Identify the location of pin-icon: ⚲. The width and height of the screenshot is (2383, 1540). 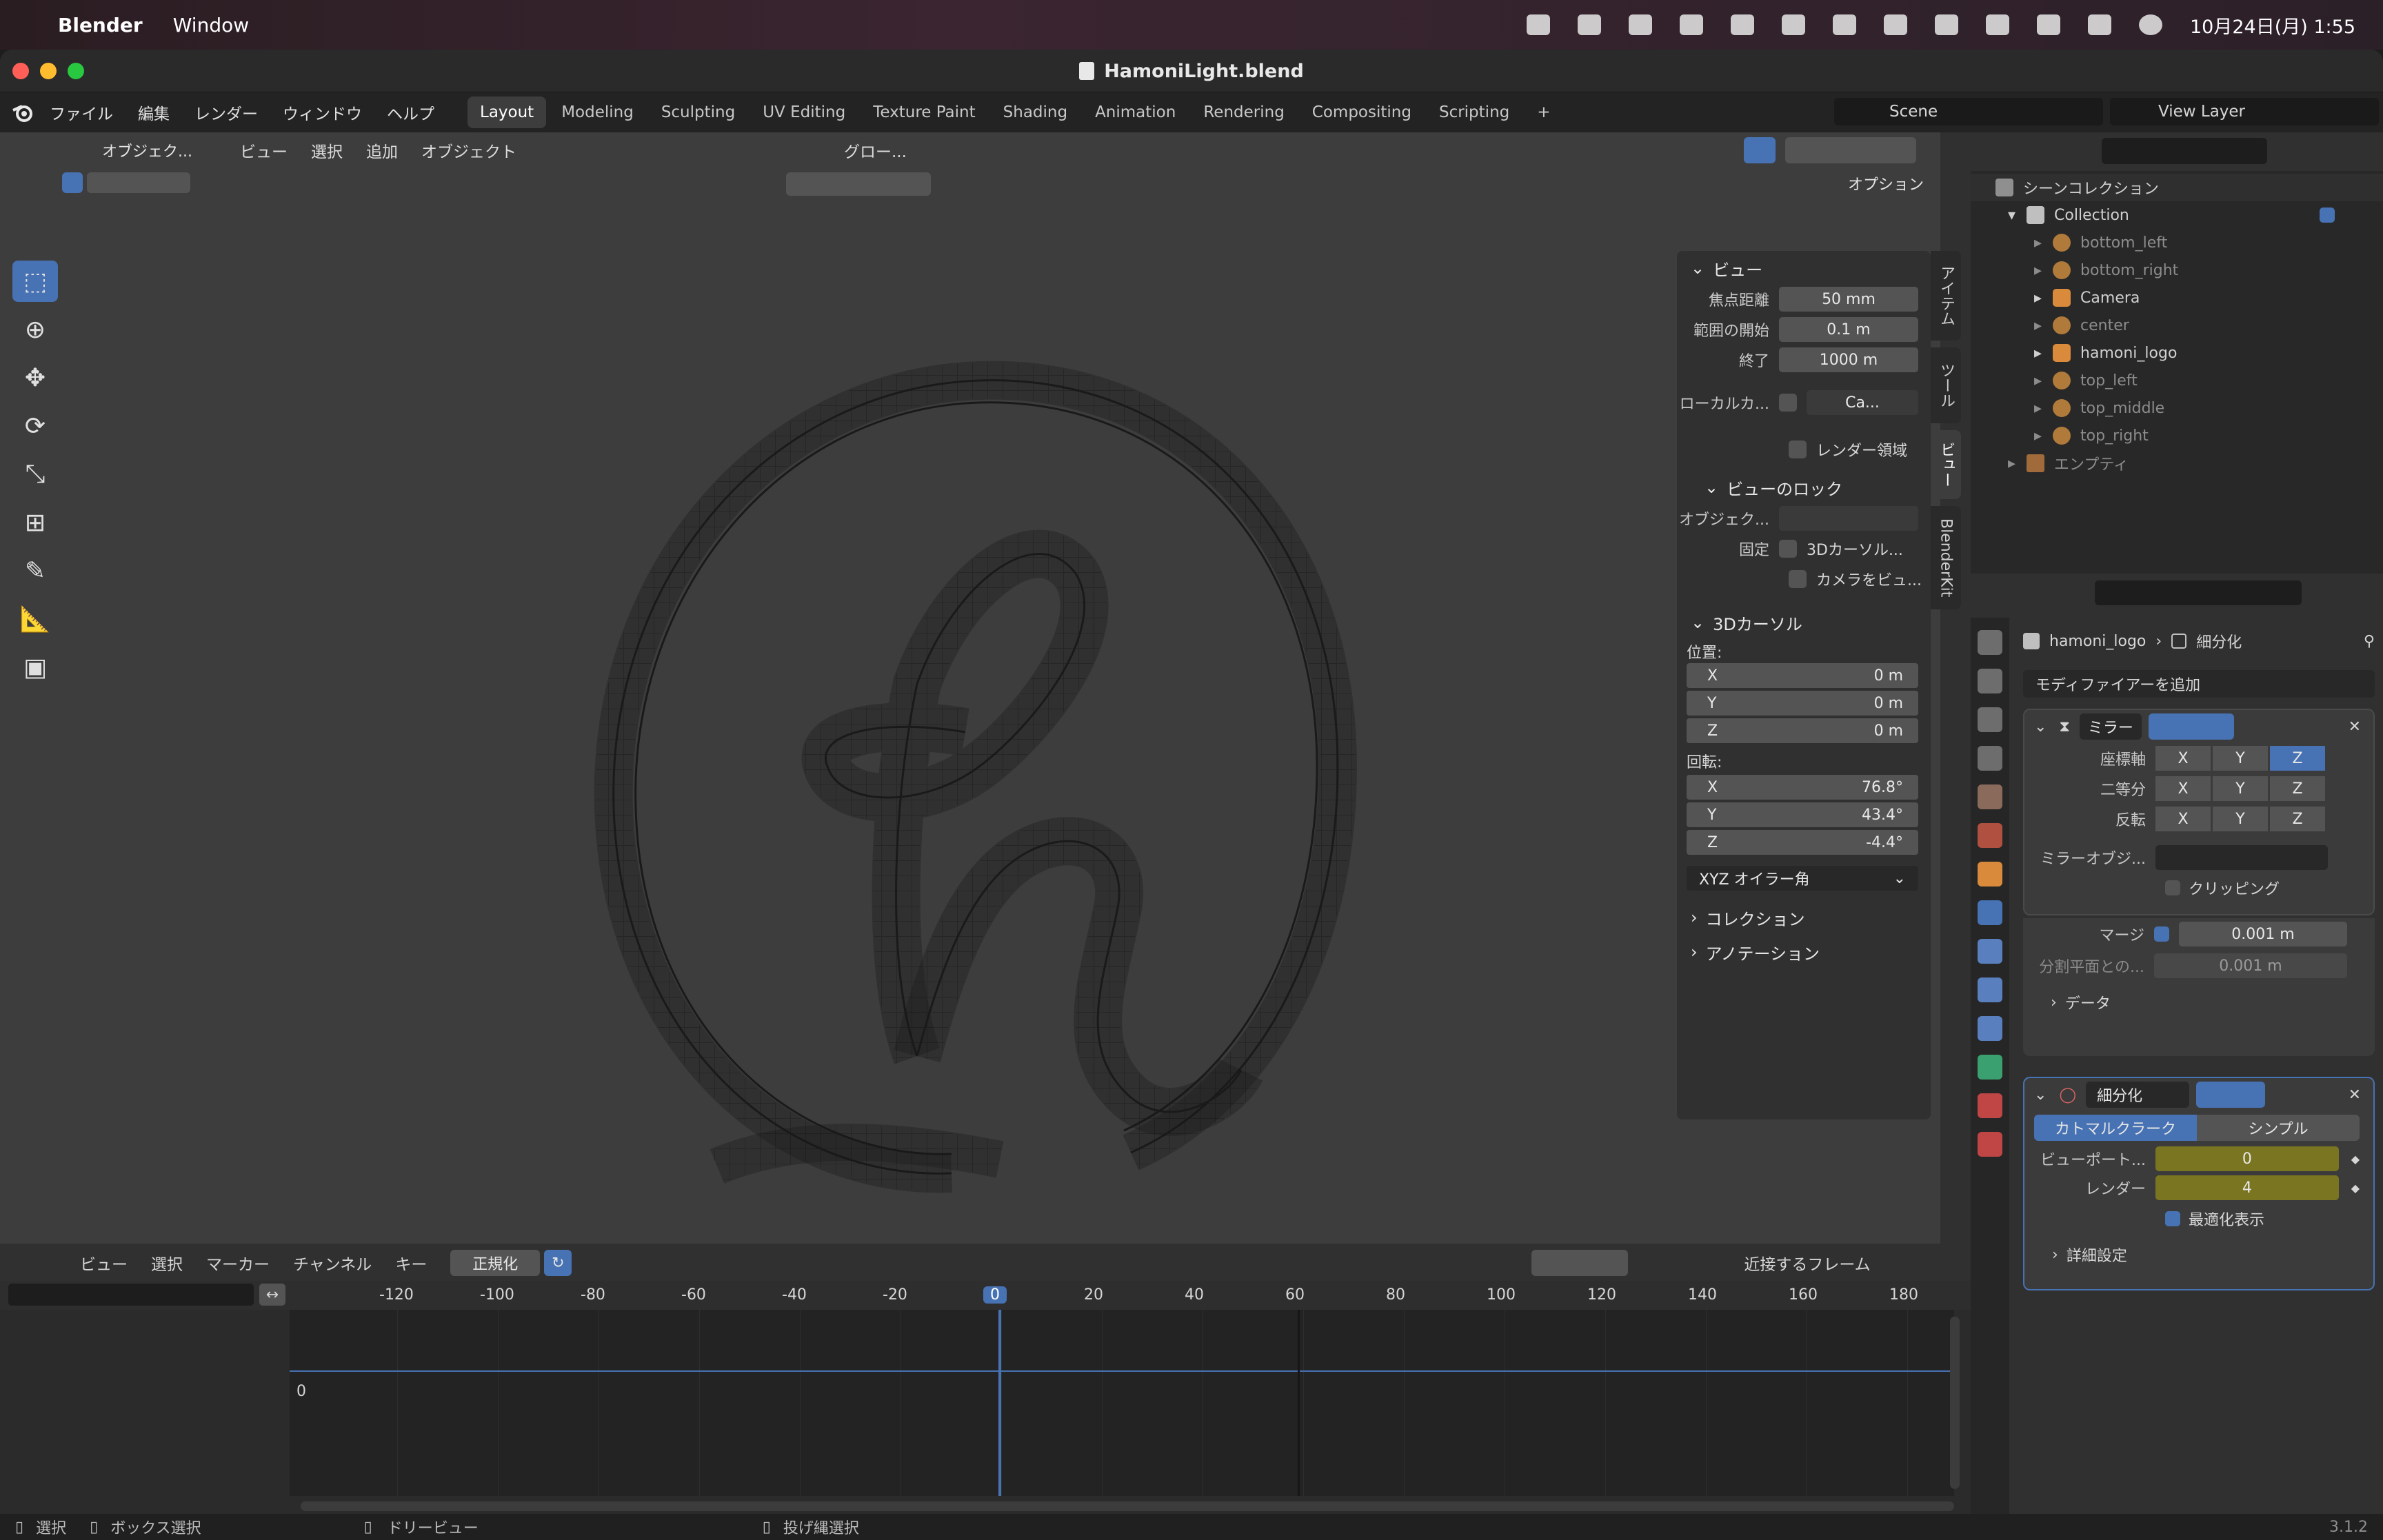
(2369, 642).